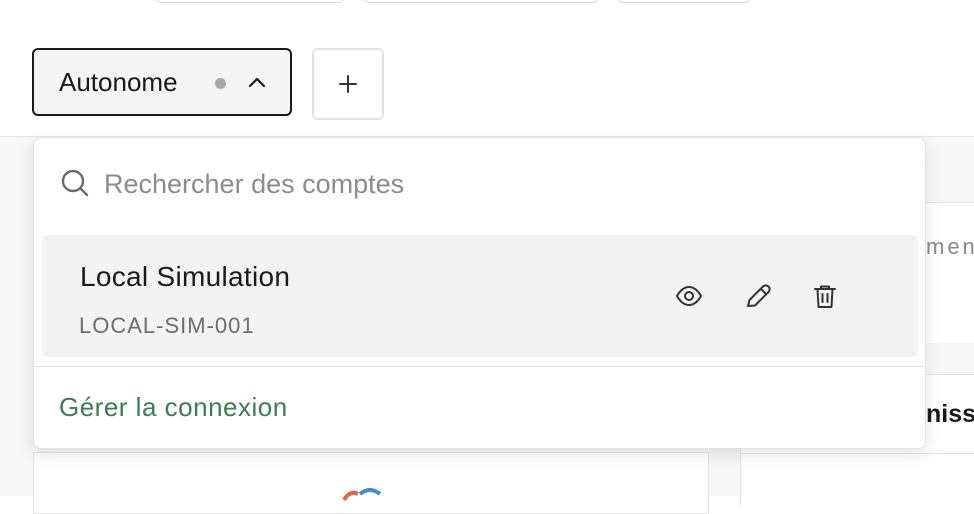 This screenshot has width=974, height=514. Describe the element at coordinates (950, 414) in the screenshot. I see `right-card-2-partial-text: niss` at that location.